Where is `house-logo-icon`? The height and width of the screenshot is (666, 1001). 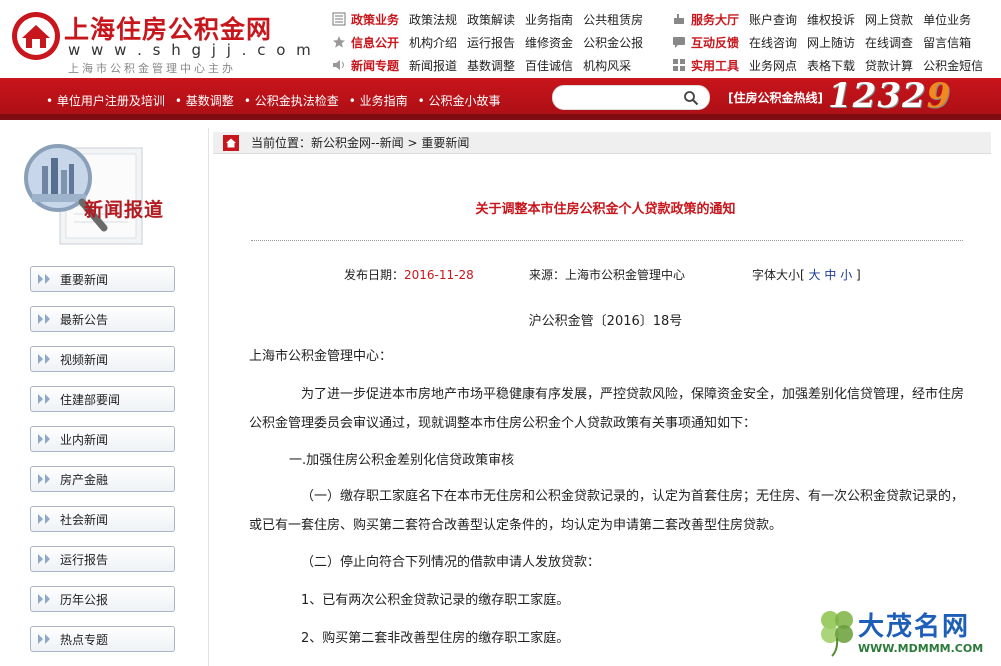
house-logo-icon is located at coordinates (36, 36).